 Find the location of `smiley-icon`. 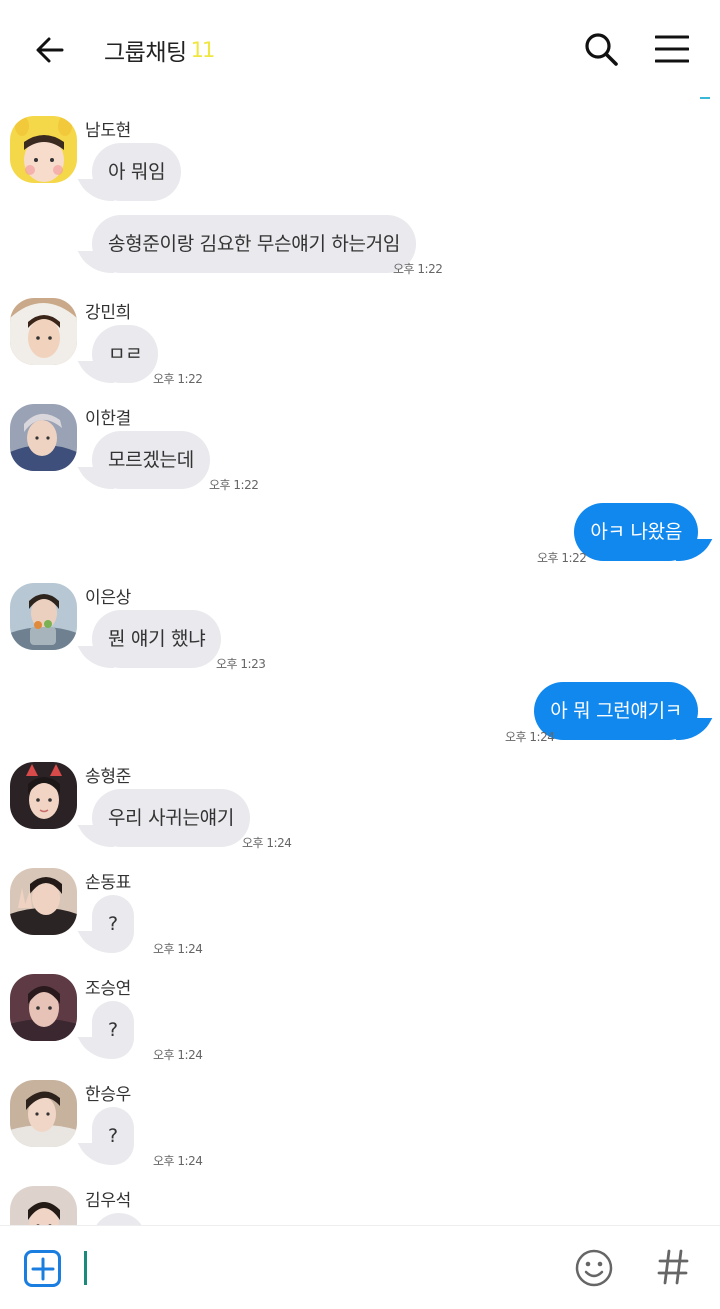

smiley-icon is located at coordinates (594, 1268).